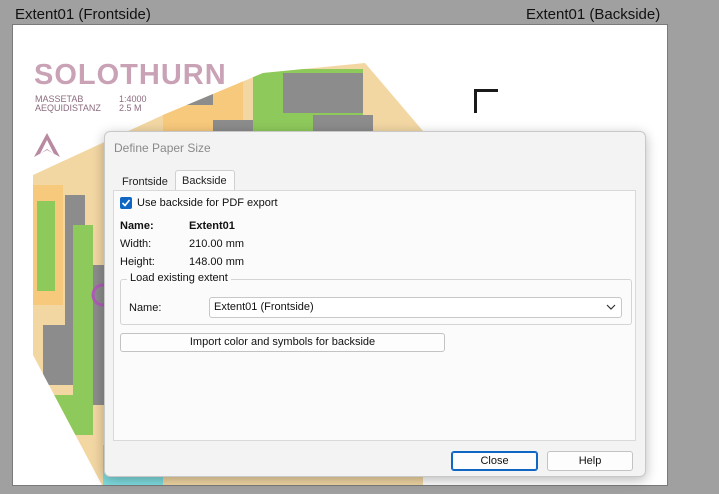  Describe the element at coordinates (205, 180) in the screenshot. I see `tab-backside: Backside` at that location.